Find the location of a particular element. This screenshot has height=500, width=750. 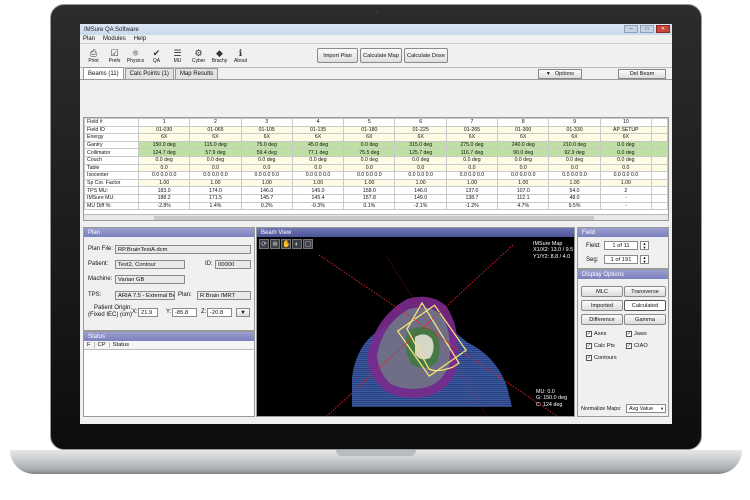

table-cell: 1 is located at coordinates (164, 122).